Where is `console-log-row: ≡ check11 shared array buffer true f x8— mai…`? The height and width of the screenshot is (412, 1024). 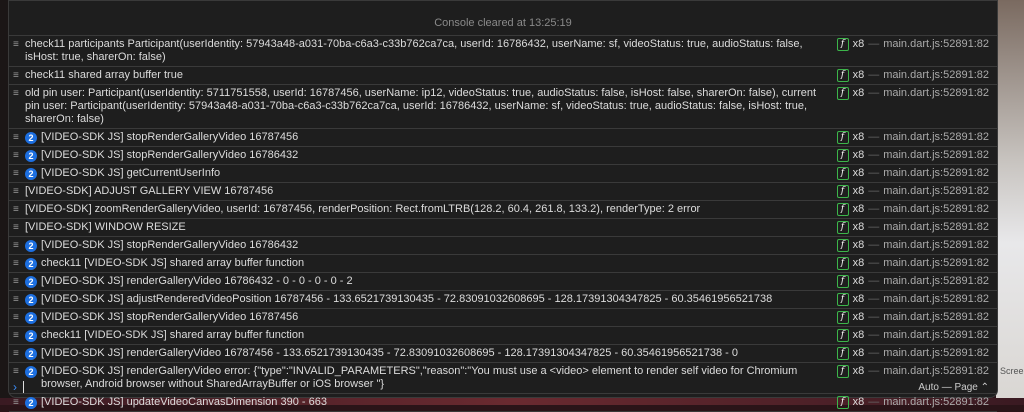
console-log-row: ≡ check11 shared array buffer true f x8— mai… is located at coordinates (503, 76).